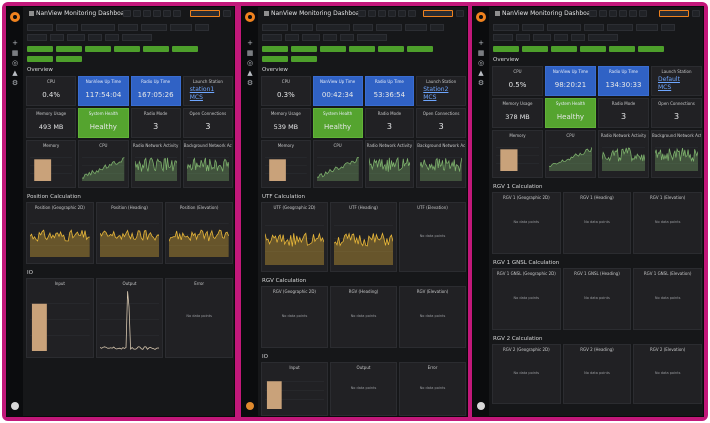 This screenshot has width=710, height=423. I want to click on graph-panel: RGV (Elevation) No data points, so click(432, 317).